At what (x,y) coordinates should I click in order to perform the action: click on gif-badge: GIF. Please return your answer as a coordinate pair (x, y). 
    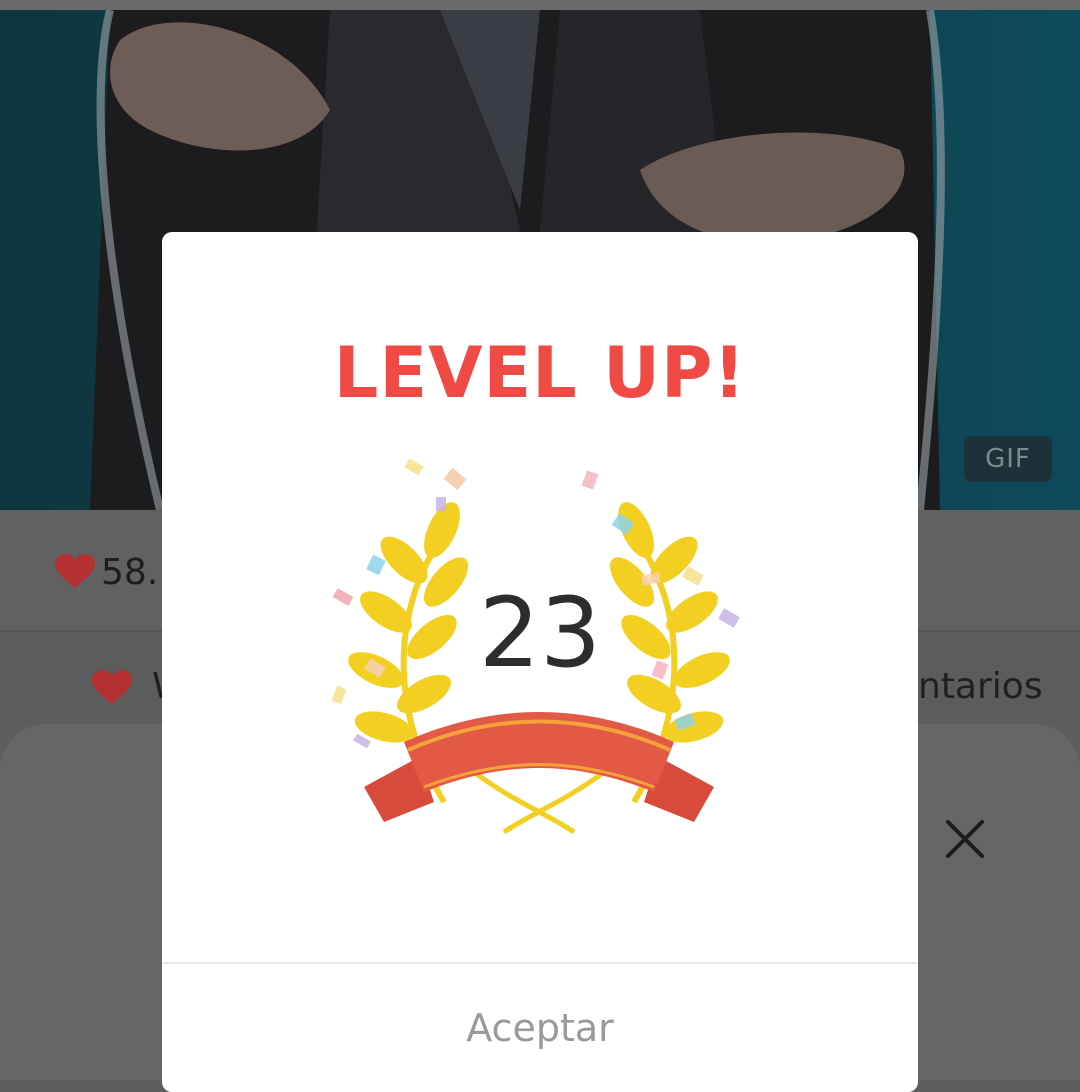
    Looking at the image, I should click on (1008, 459).